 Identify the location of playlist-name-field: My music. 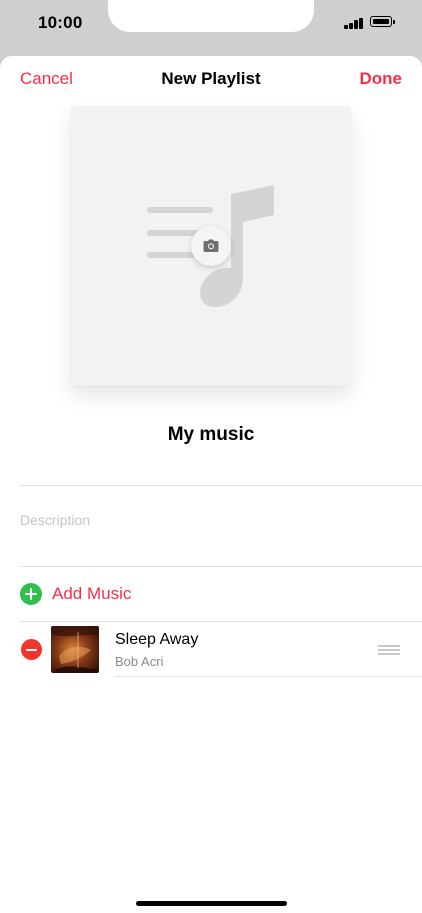
(211, 435).